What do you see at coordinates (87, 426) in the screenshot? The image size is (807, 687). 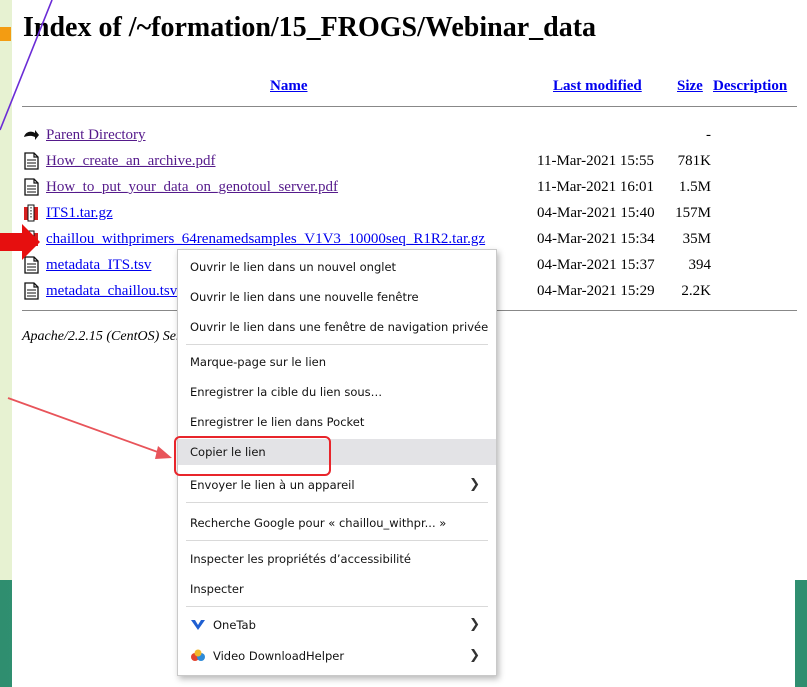 I see `pointer-line` at bounding box center [87, 426].